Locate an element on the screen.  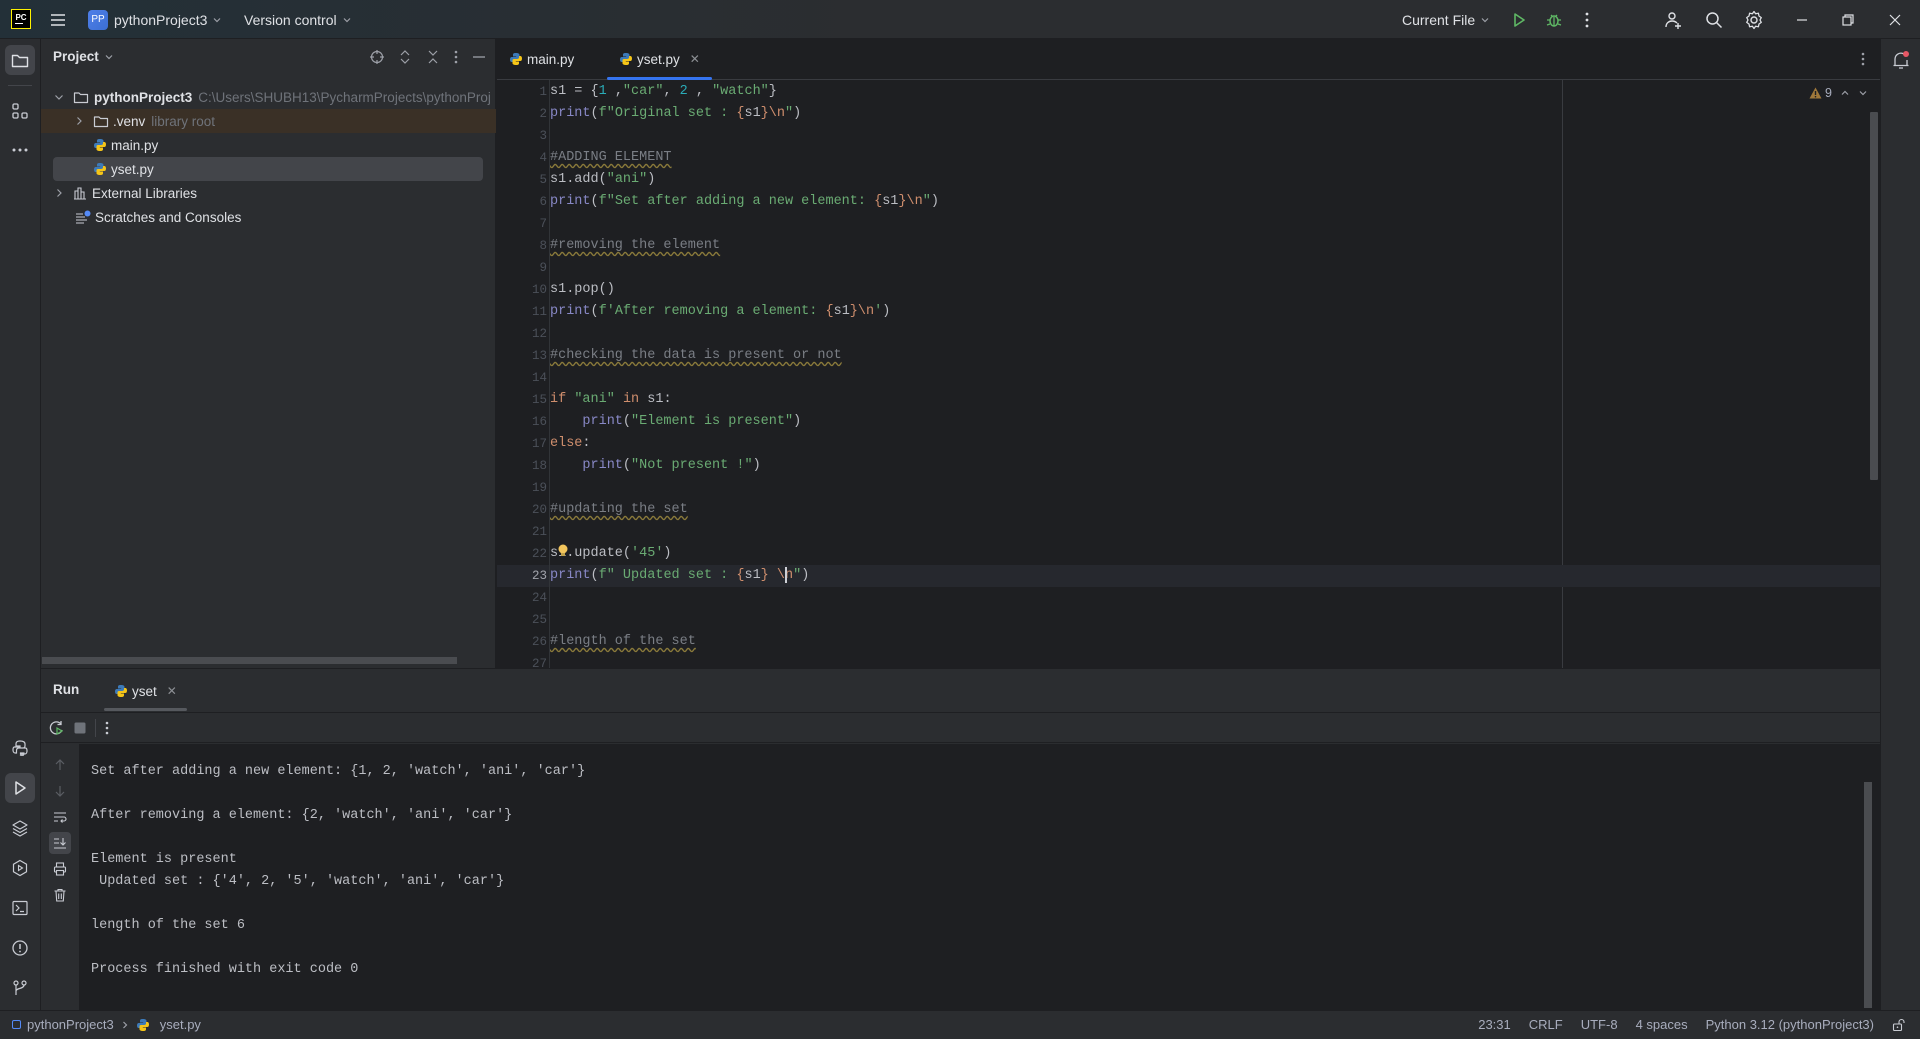
next-highlight-icon is located at coordinates (1863, 93).